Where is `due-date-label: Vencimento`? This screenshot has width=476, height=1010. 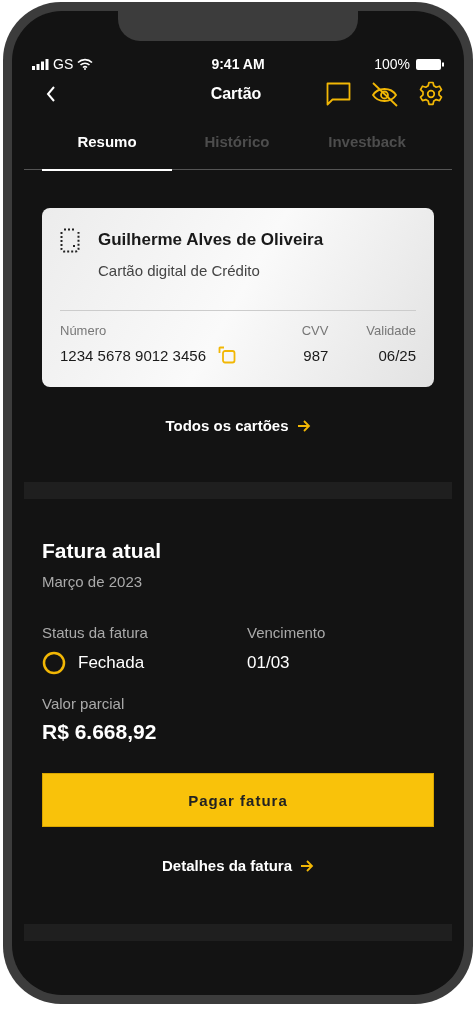
due-date-label: Vencimento is located at coordinates (287, 632).